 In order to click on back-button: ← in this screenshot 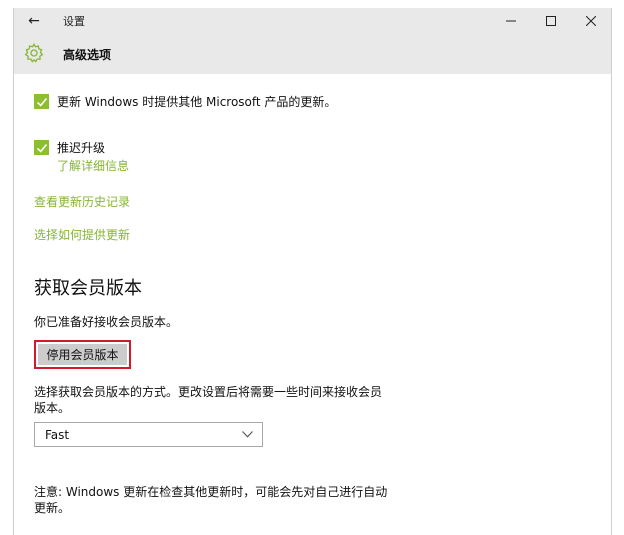, I will do `click(34, 21)`.